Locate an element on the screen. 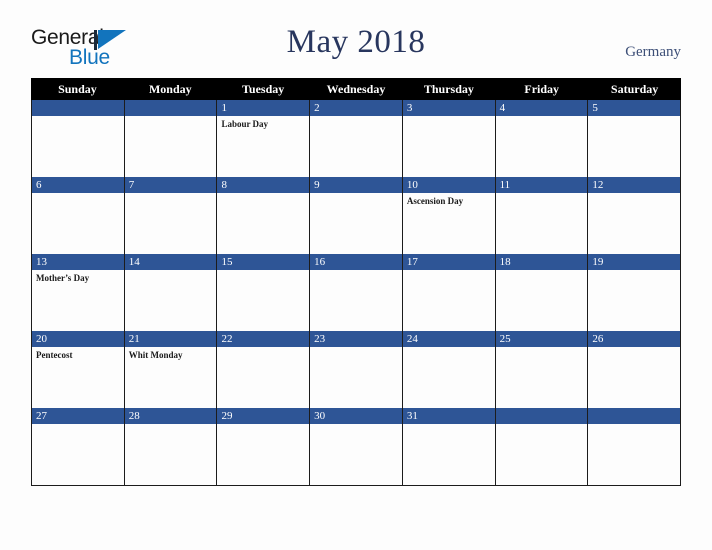 The image size is (712, 550). calendar-week-row: 20 Pentecost 21 Whit Monday 22 23 24 25 26 is located at coordinates (356, 369).